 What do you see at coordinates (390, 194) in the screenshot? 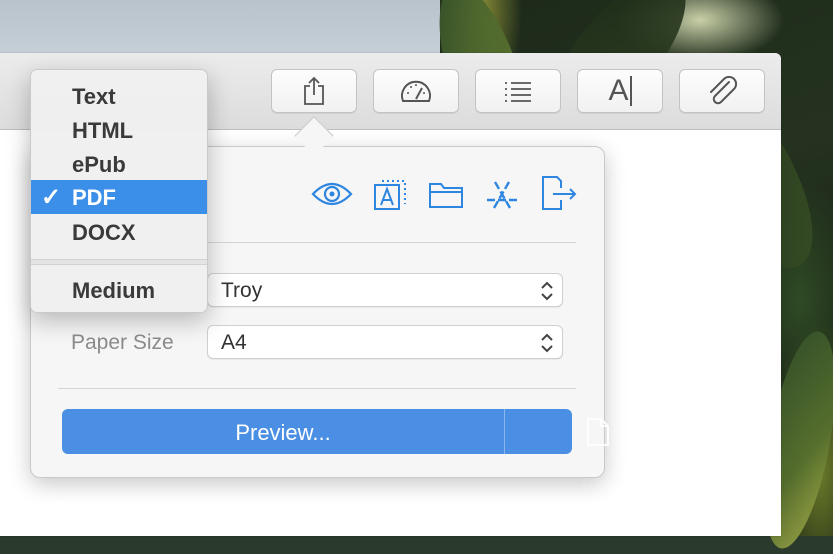
I see `text-box-icon` at bounding box center [390, 194].